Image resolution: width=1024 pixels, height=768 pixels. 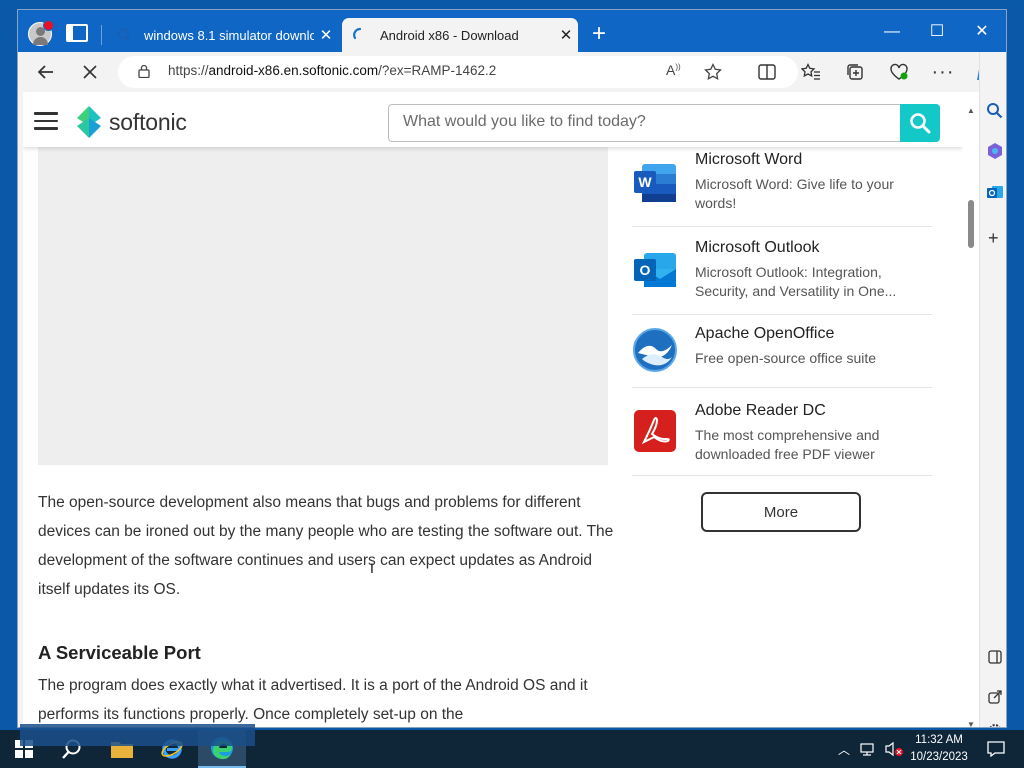 What do you see at coordinates (449, 35) in the screenshot?
I see `tab-title: Android x86 - Download` at bounding box center [449, 35].